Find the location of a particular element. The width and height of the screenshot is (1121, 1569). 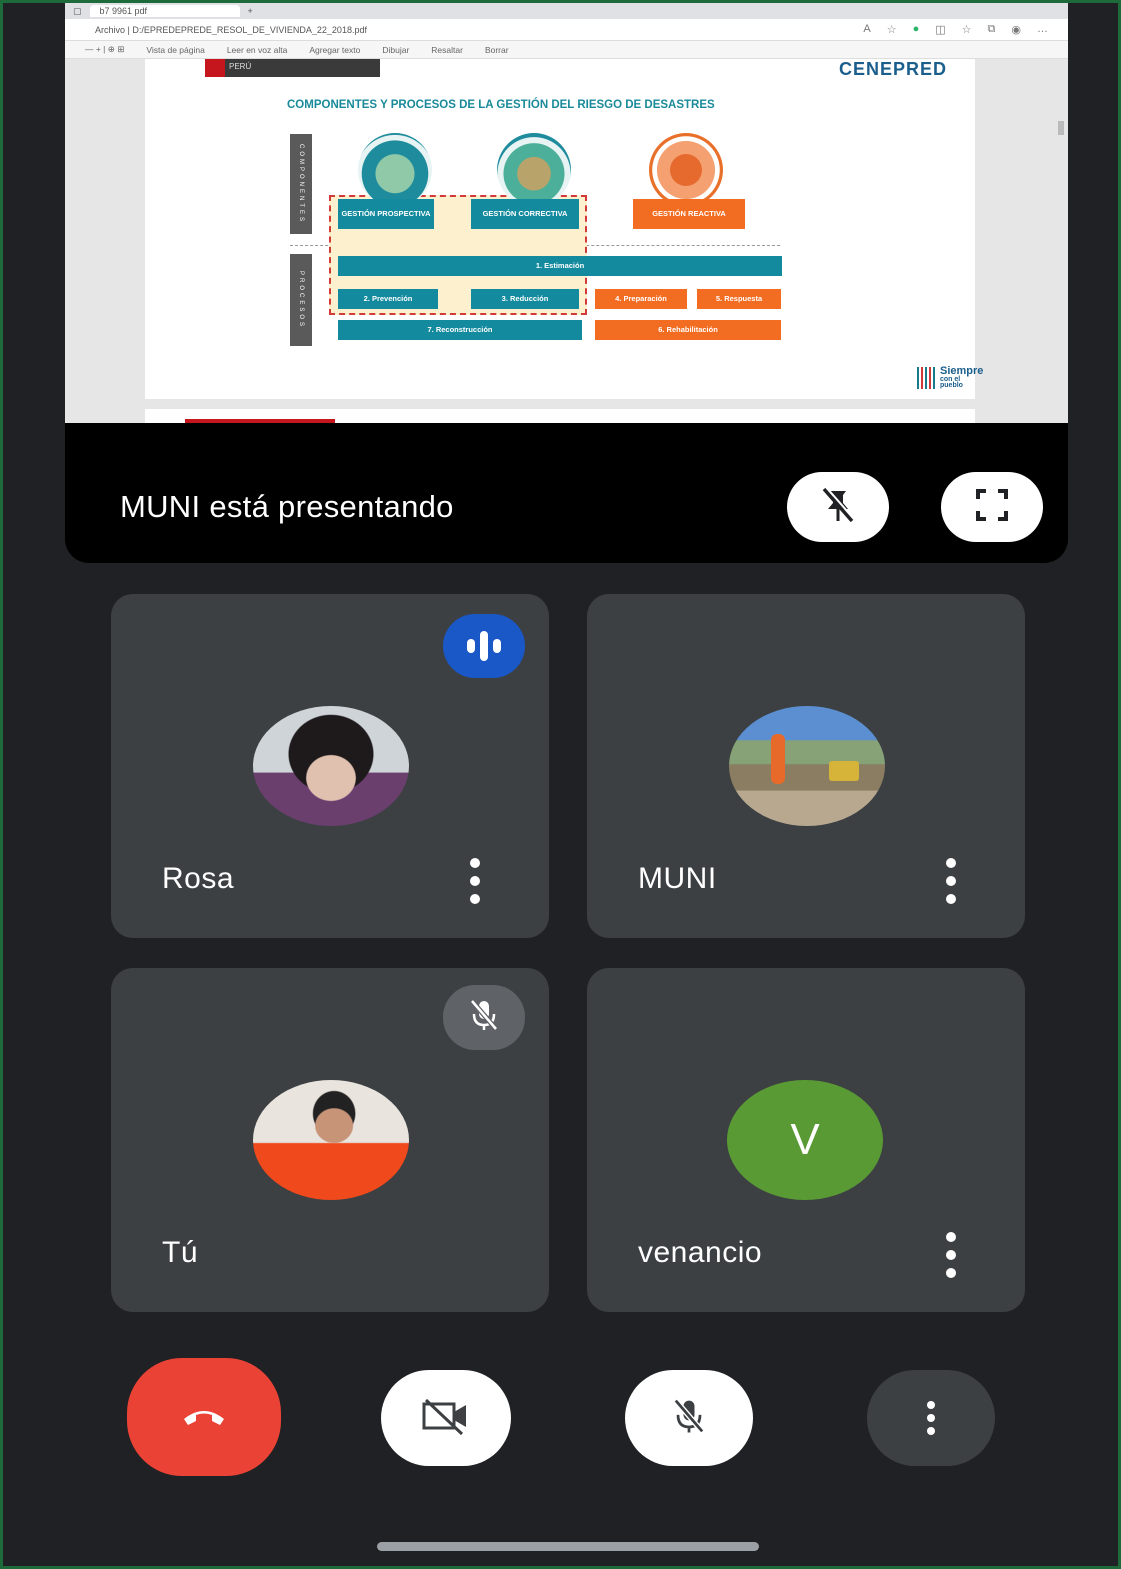

unpin-icon is located at coordinates (838, 507).